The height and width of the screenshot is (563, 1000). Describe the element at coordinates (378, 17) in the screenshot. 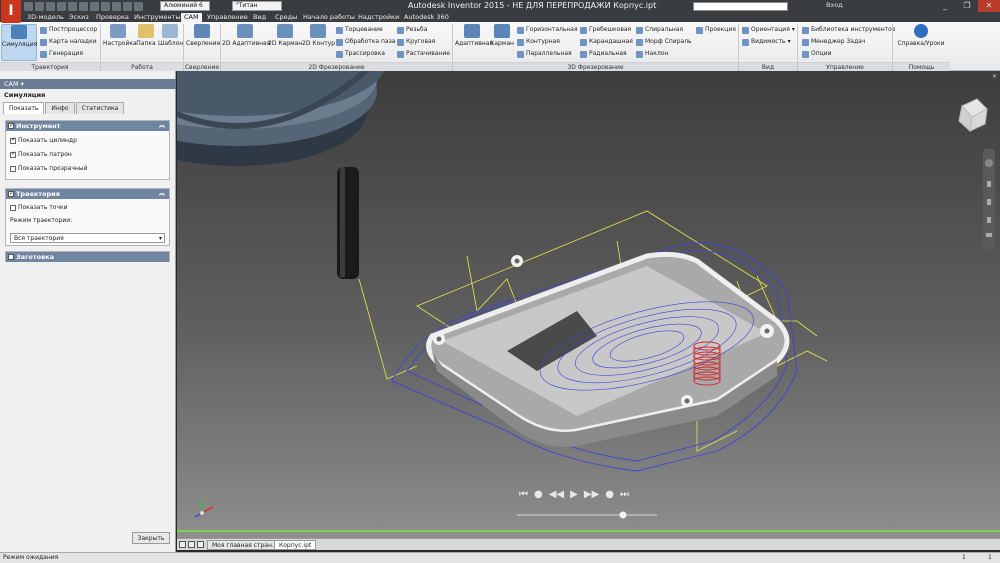

I see `tab-add-ins: Надстройки` at that location.